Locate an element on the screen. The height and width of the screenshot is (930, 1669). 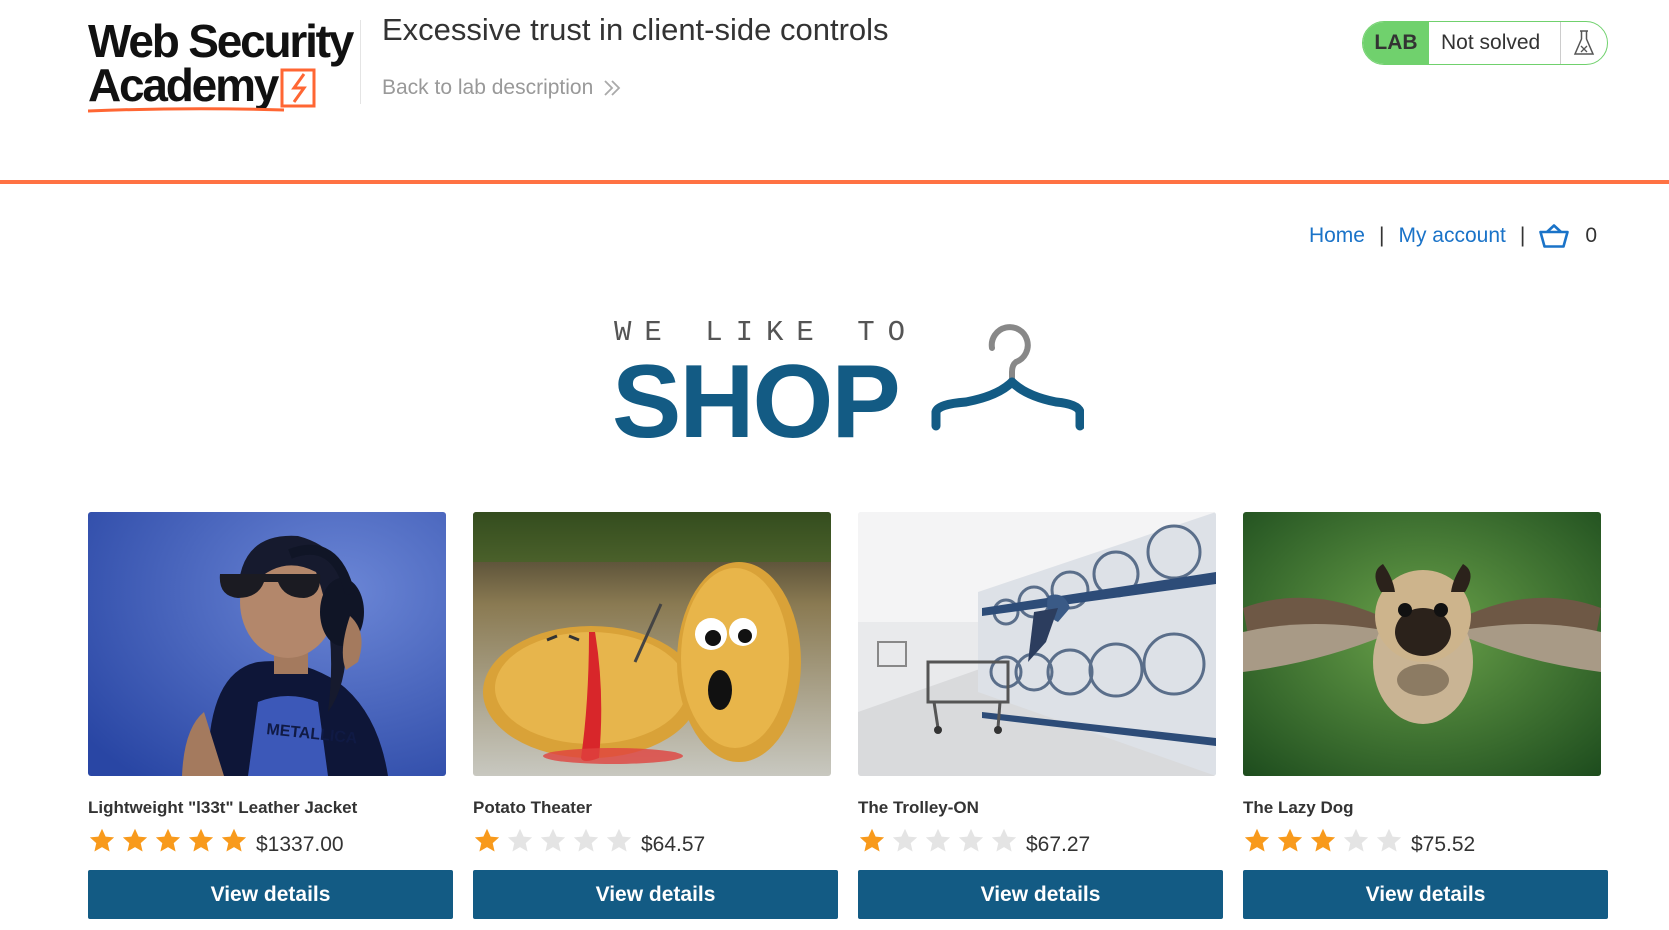
header-divider is located at coordinates (360, 62).